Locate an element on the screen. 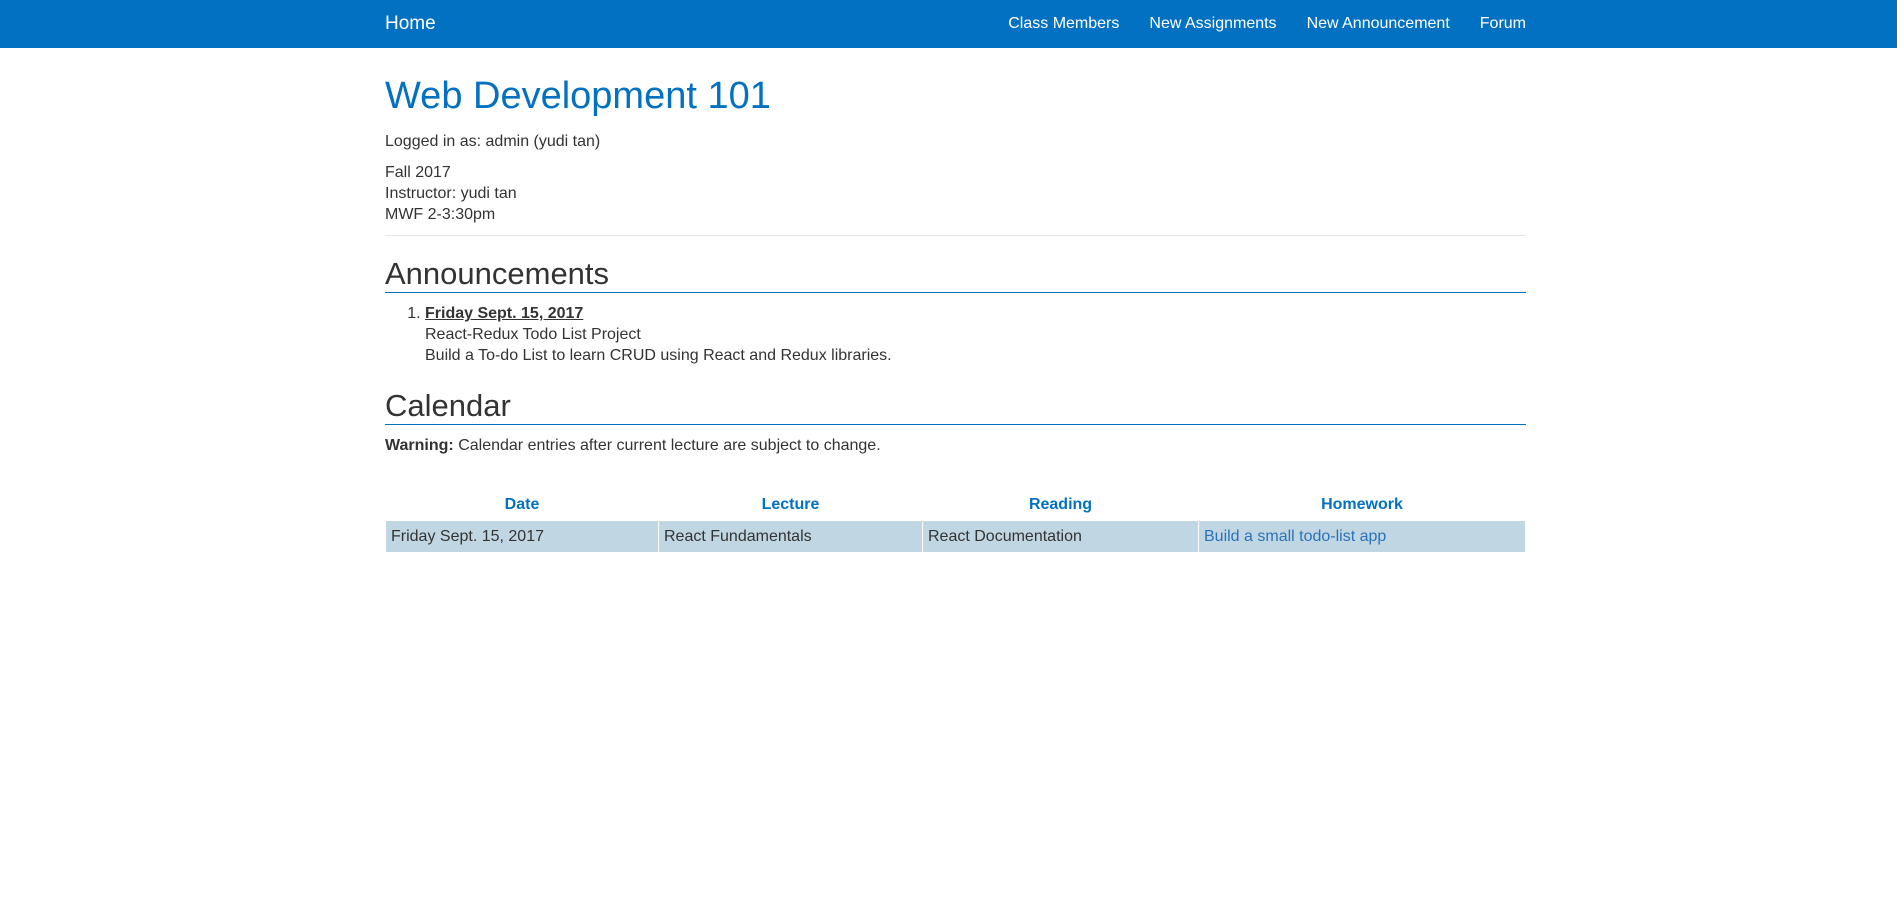  calendar-heading: Calendar is located at coordinates (955, 406).